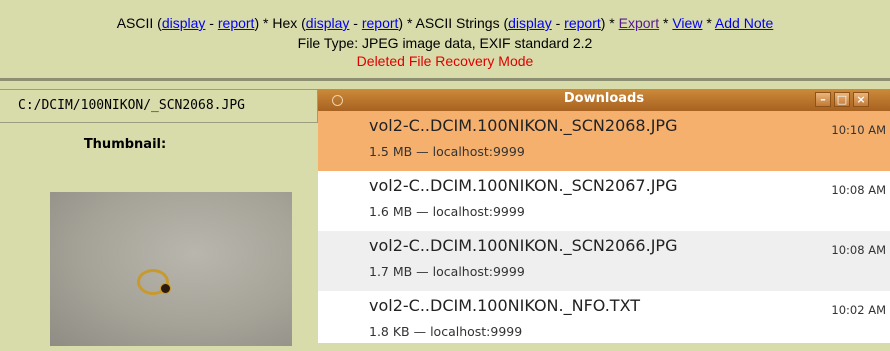  Describe the element at coordinates (530, 23) in the screenshot. I see `strings-display-link: display` at that location.